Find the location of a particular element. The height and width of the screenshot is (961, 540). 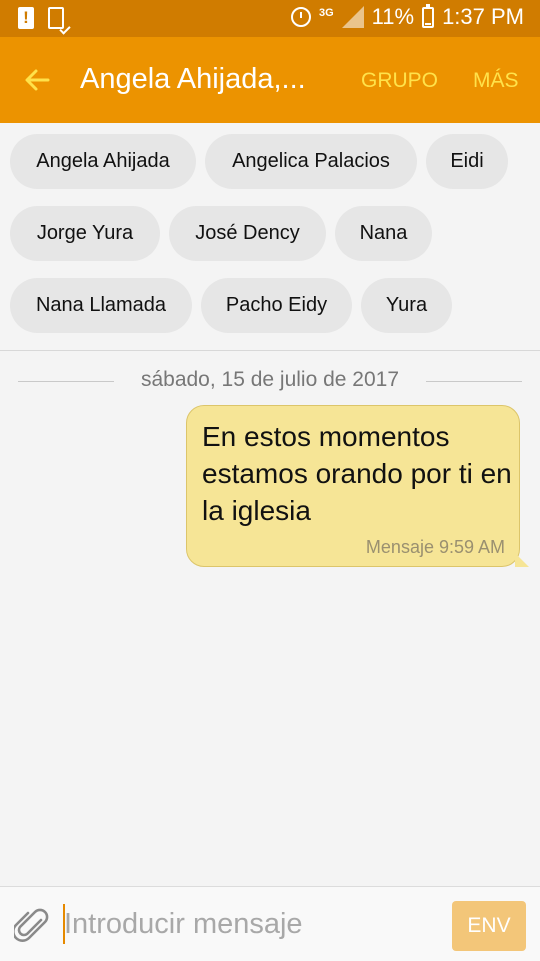

status-left-icons is located at coordinates (41, 18).